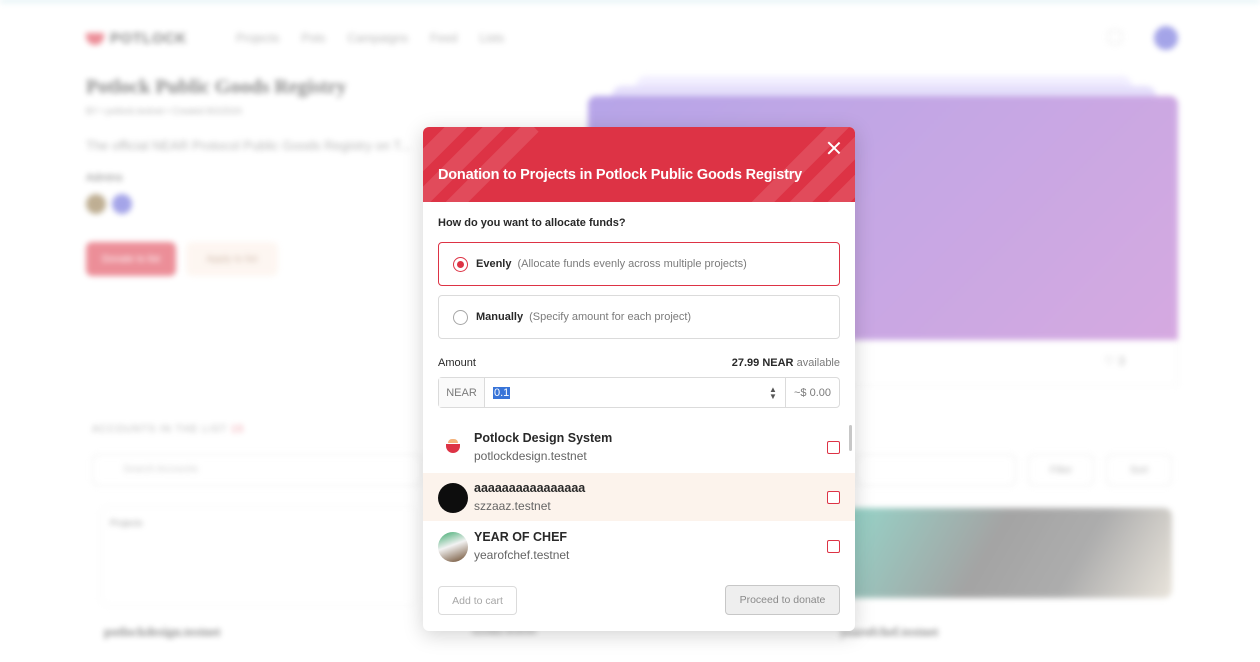 Image resolution: width=1260 pixels, height=662 pixels. What do you see at coordinates (457, 363) in the screenshot?
I see `amount-label: Amount` at bounding box center [457, 363].